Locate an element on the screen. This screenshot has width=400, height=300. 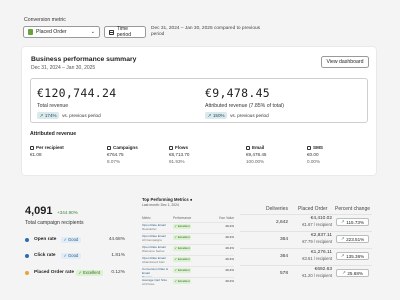
placed-order-cell: €692.63 €1.20 / recipient is located at coordinates (313, 273).